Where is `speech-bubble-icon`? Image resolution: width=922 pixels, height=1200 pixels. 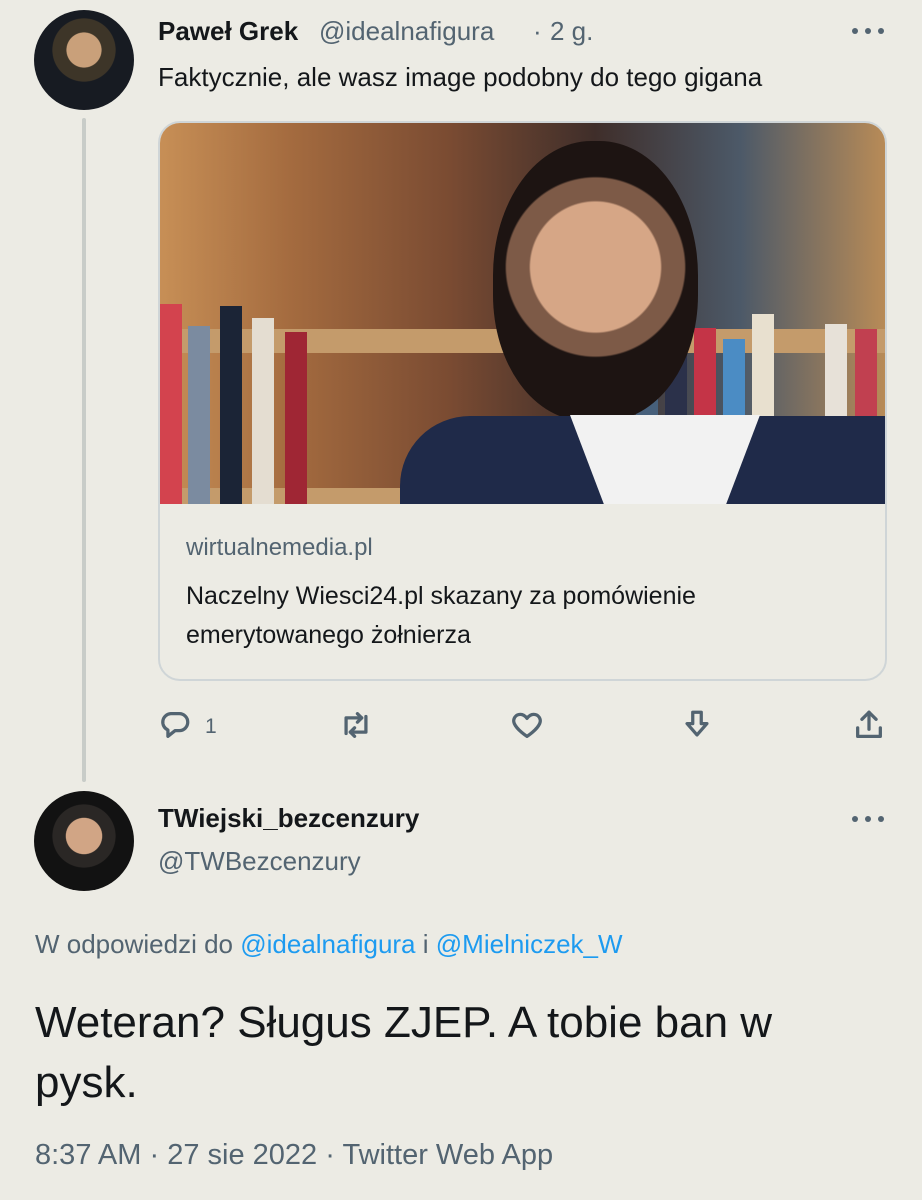
speech-bubble-icon is located at coordinates (175, 725).